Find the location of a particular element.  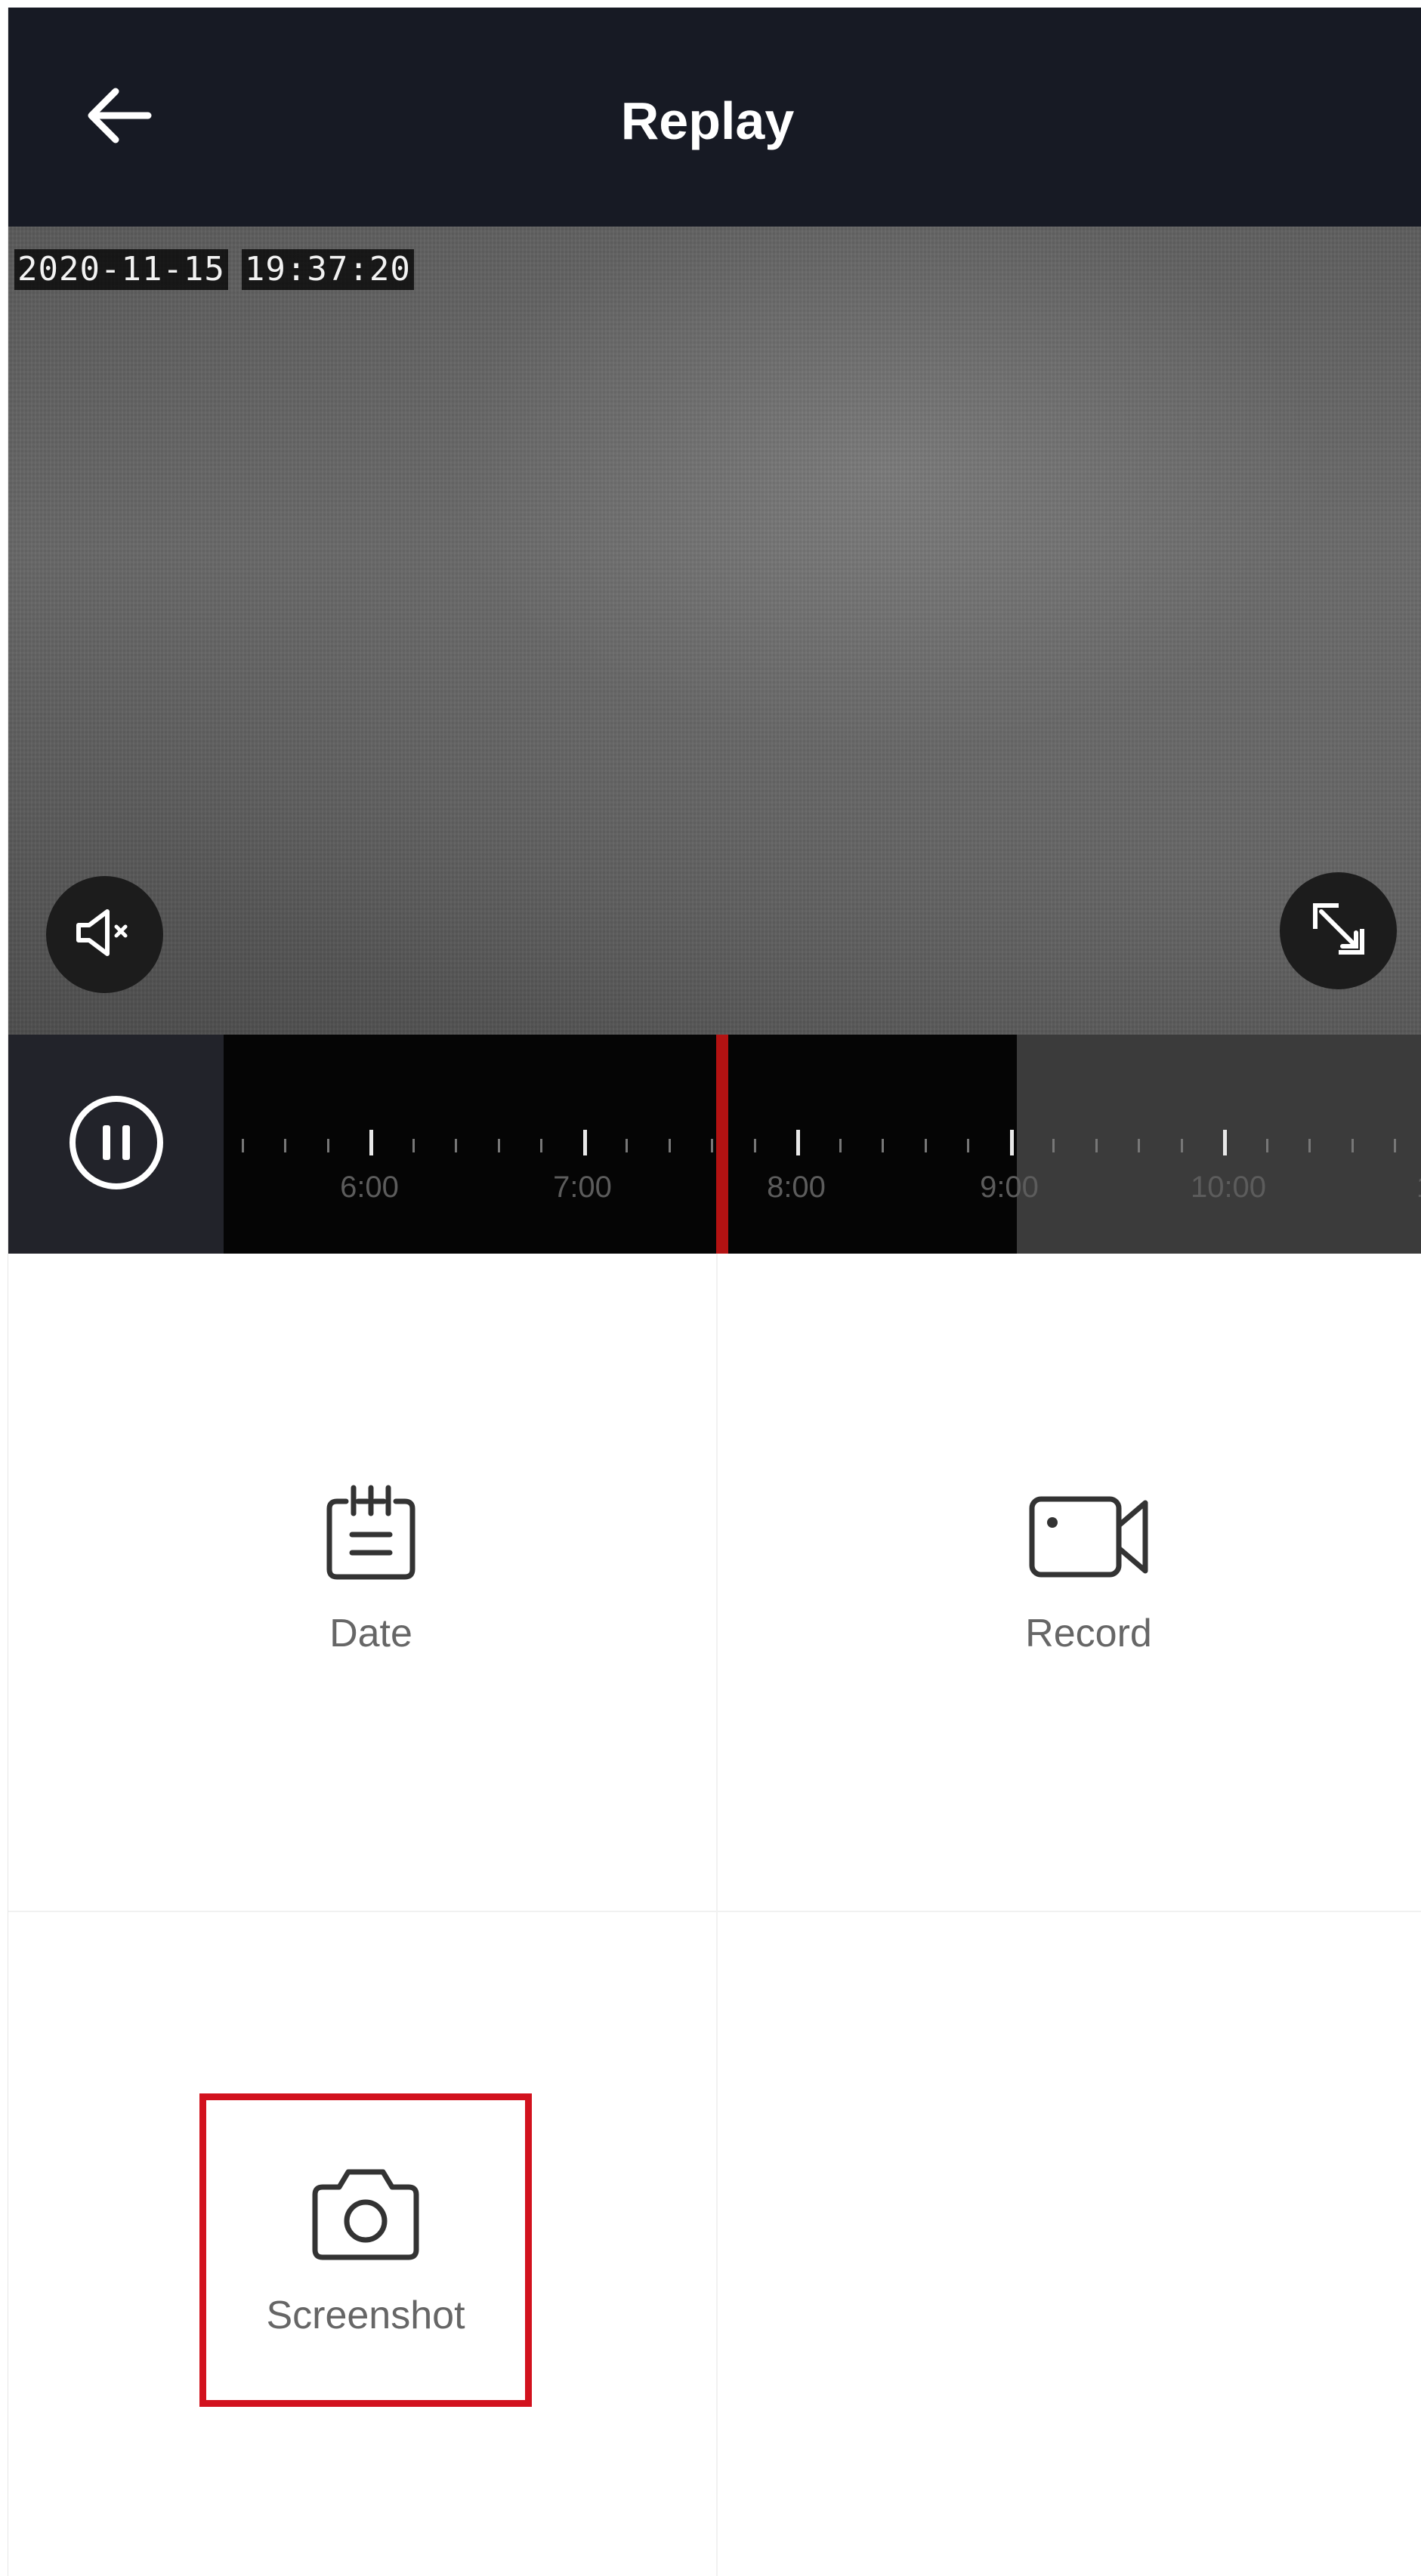

fullscreen-icon is located at coordinates (1339, 931).